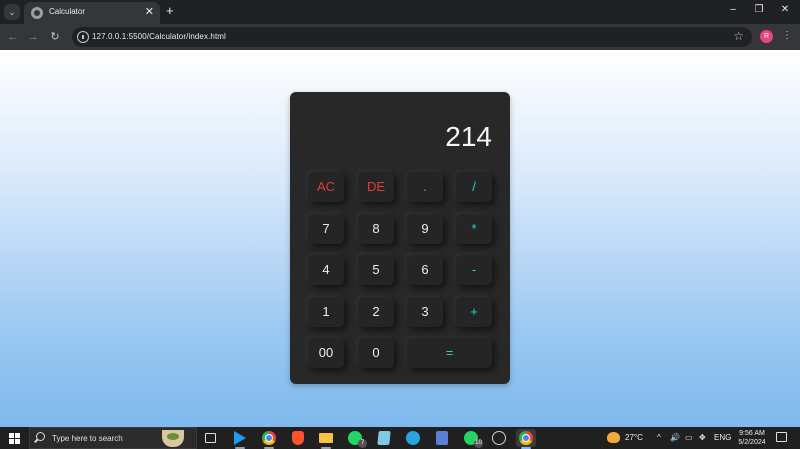 This screenshot has width=800, height=449. Describe the element at coordinates (474, 270) in the screenshot. I see `minus-button: -` at that location.